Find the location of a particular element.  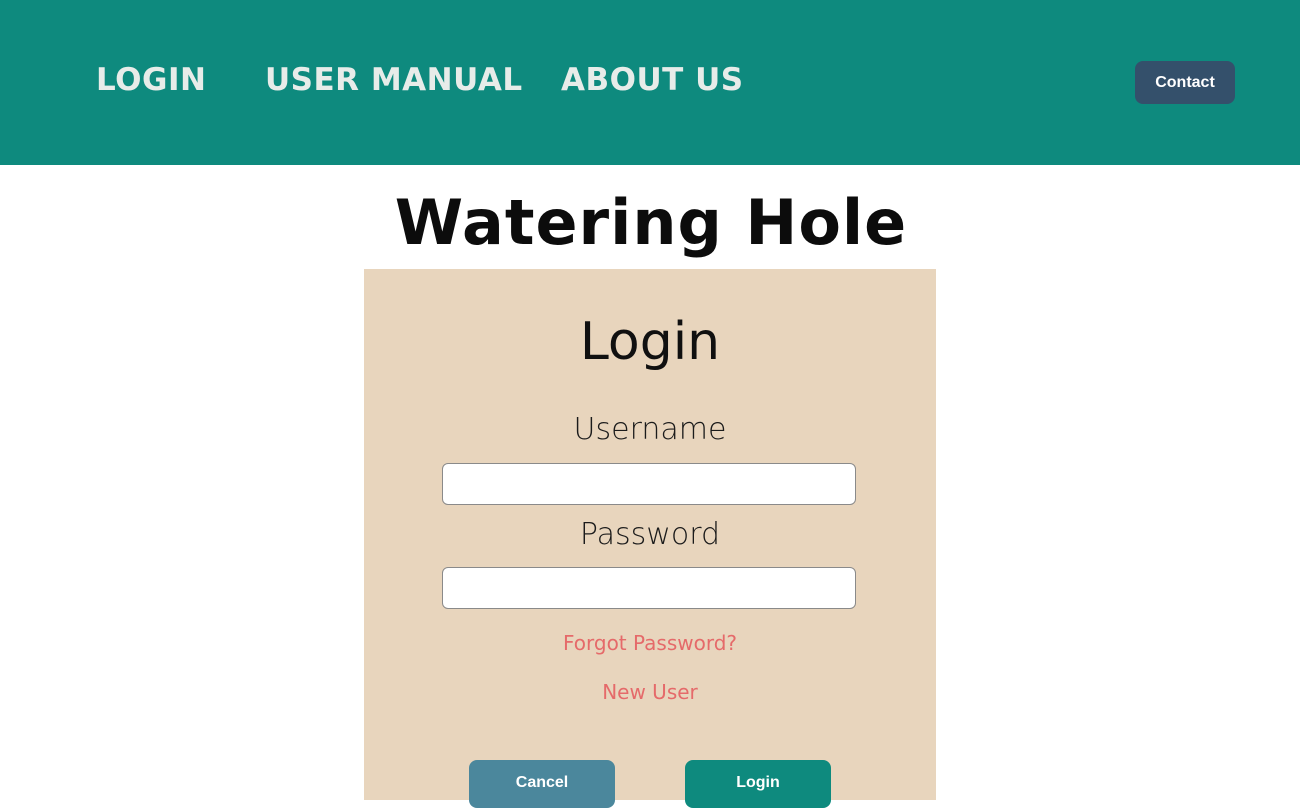

nav-user-manual-link: USER MANUAL is located at coordinates (394, 80).